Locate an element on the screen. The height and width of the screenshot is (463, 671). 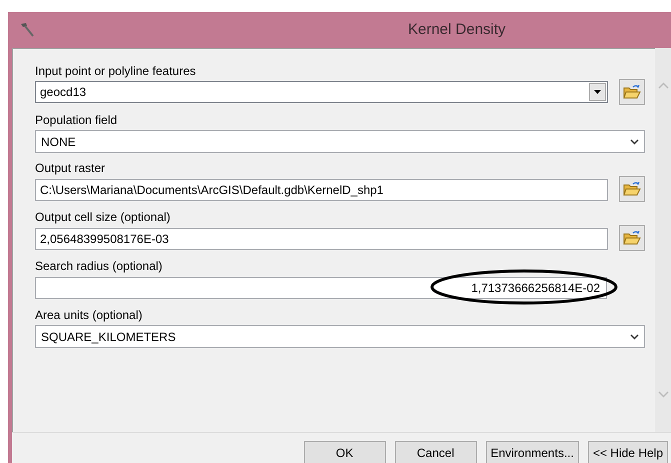
dialog-button: Cancel is located at coordinates (435, 452).